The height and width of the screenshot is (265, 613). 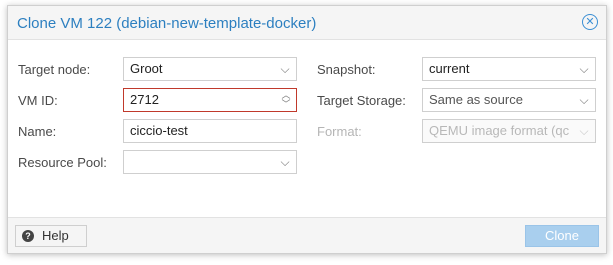 What do you see at coordinates (346, 69) in the screenshot?
I see `snapshot-label: Snapshot:` at bounding box center [346, 69].